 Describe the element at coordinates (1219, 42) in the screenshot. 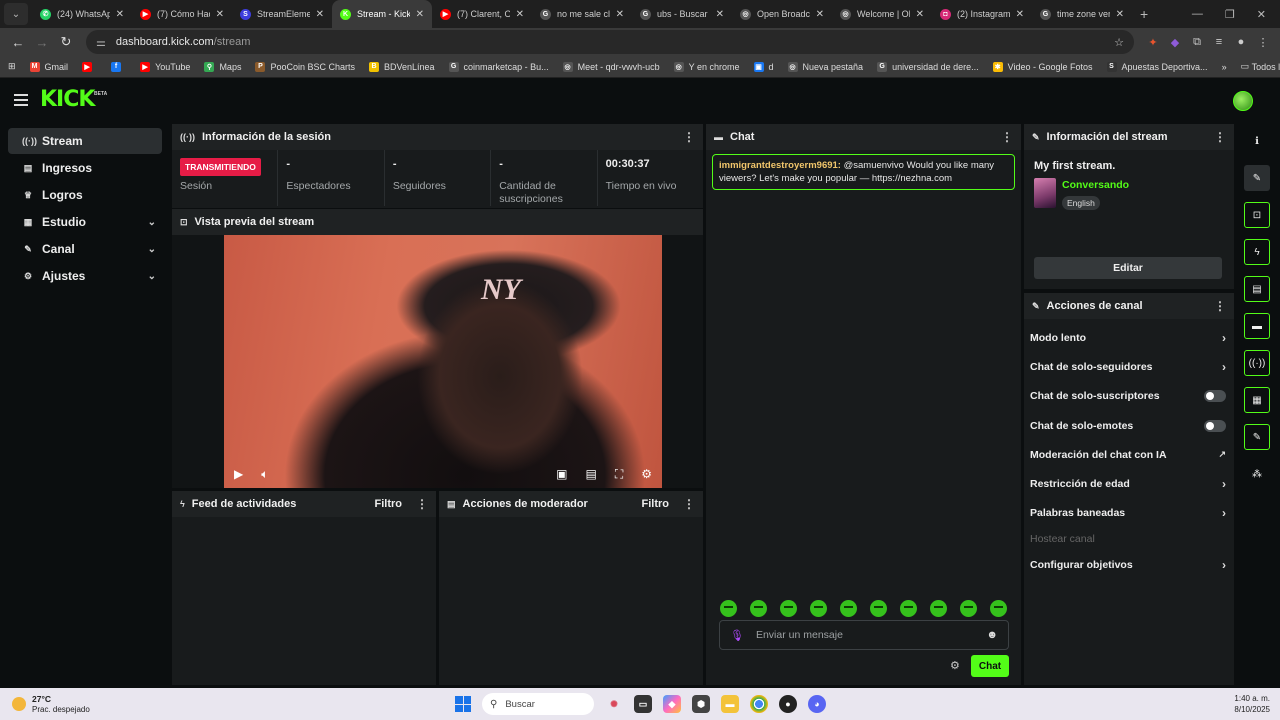

I see `media-icon: ≡` at that location.